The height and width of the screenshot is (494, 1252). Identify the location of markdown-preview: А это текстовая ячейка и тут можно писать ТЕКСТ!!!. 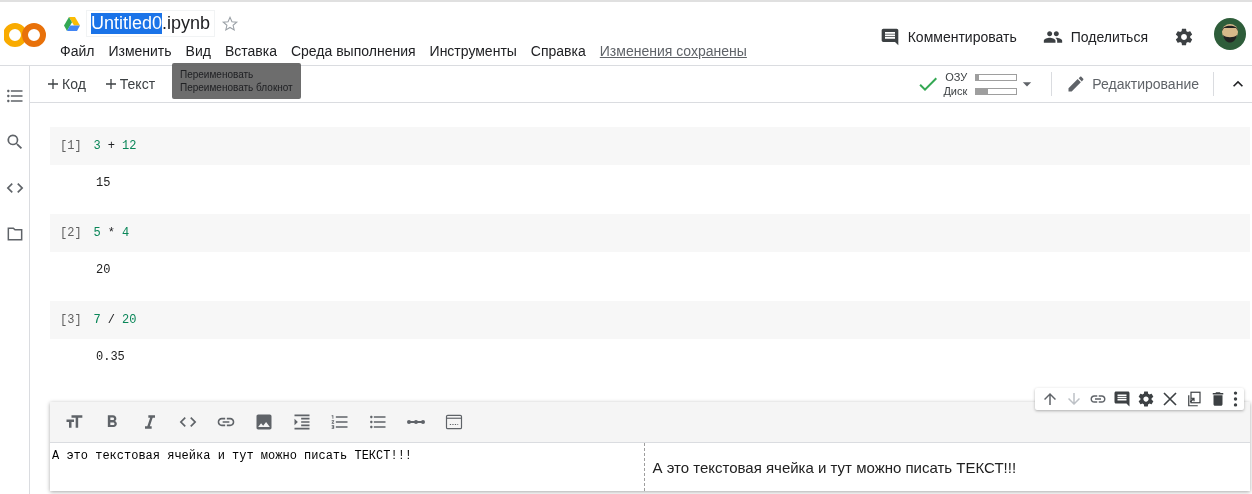
(834, 467).